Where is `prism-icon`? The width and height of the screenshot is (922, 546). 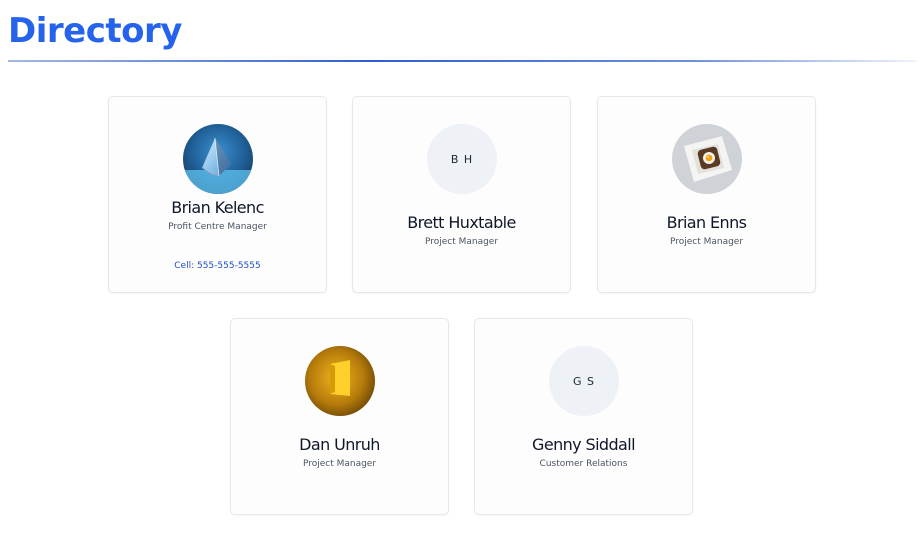 prism-icon is located at coordinates (218, 159).